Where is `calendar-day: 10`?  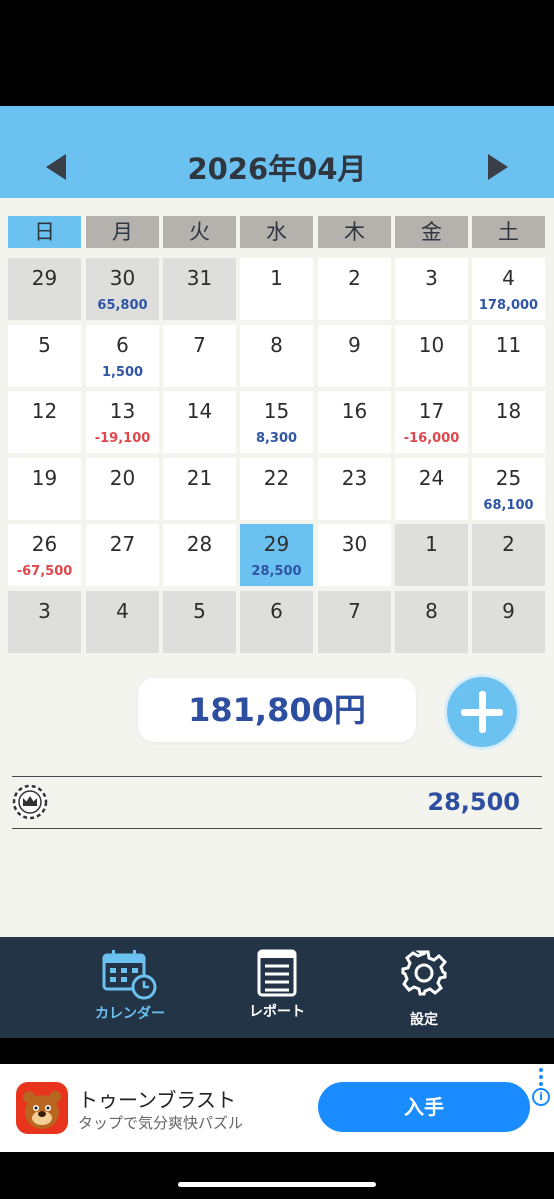
calendar-day: 10 is located at coordinates (431, 355).